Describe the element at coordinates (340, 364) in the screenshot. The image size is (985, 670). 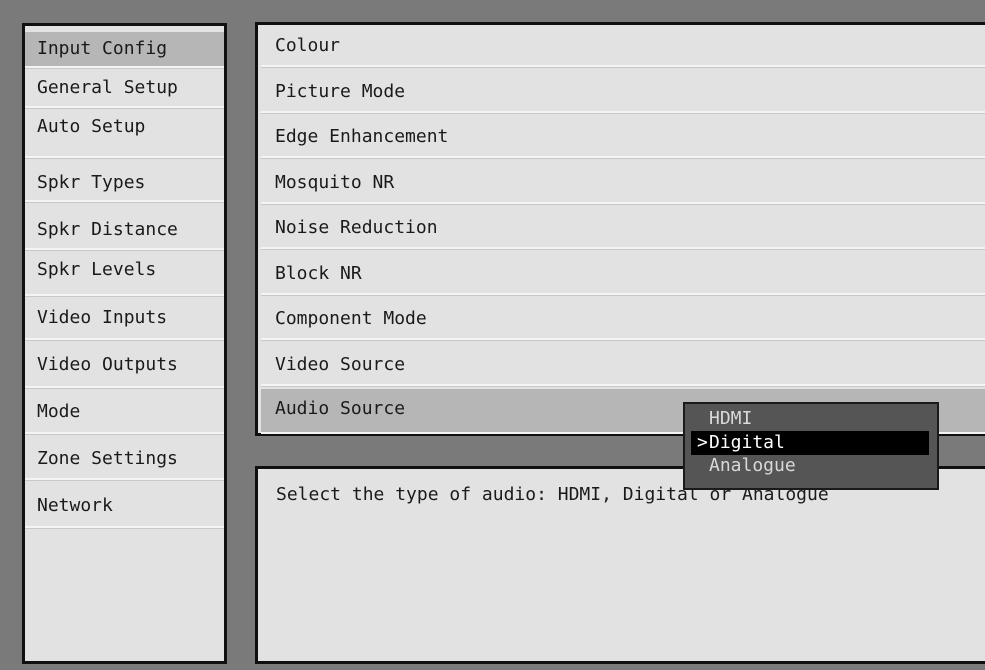
I see `menu-item-label: Video Source` at that location.